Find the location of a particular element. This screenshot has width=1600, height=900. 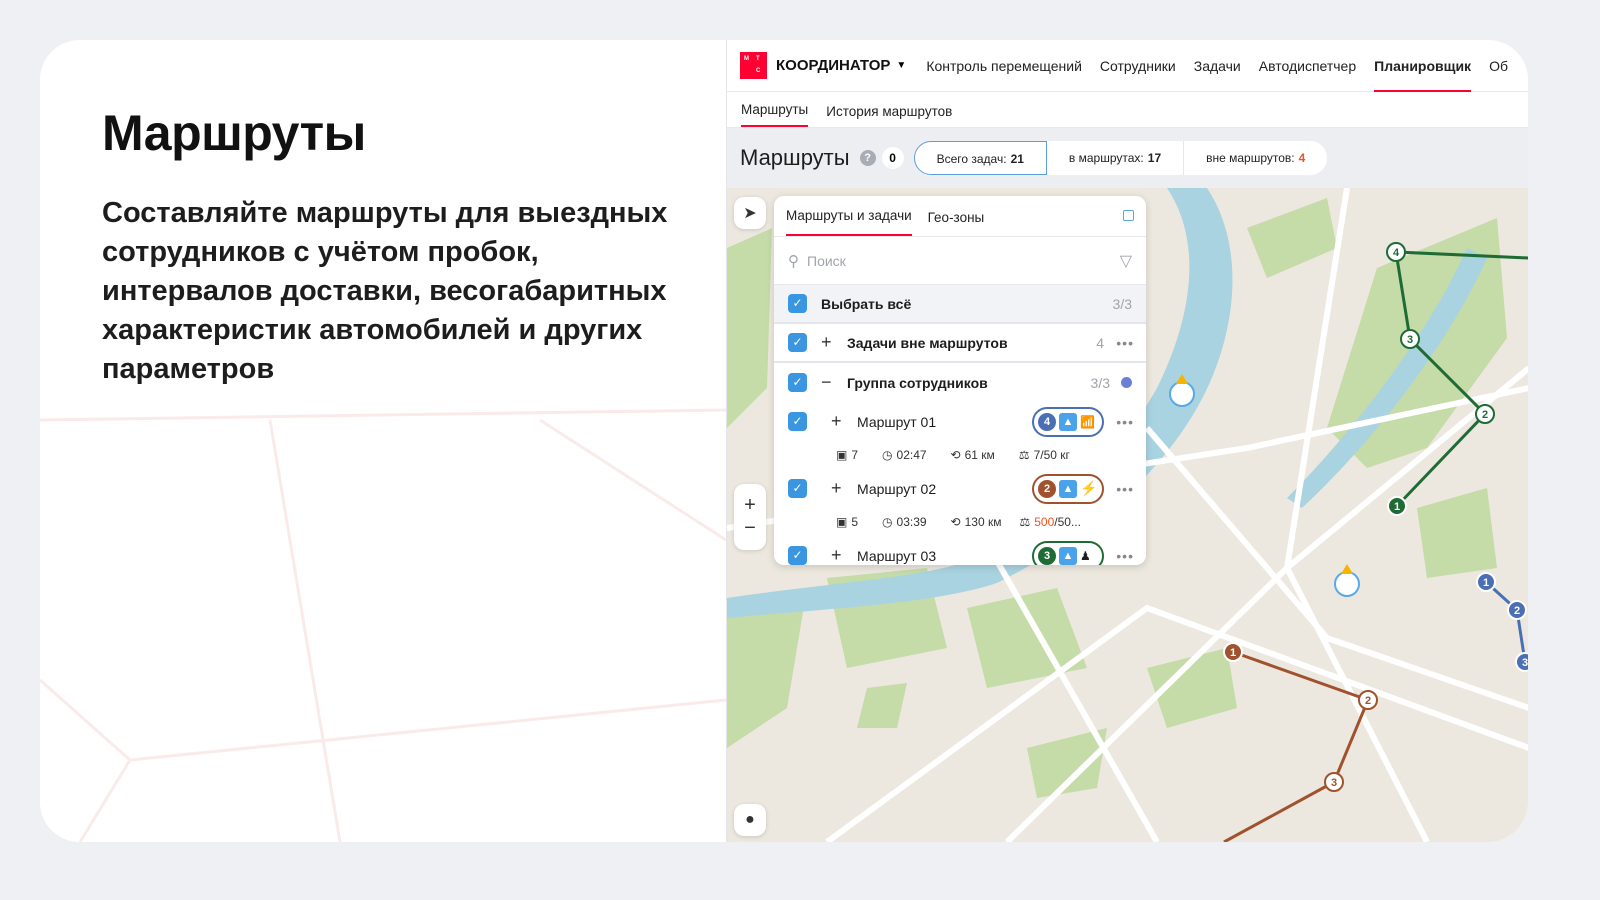

collapse-group-icon: − is located at coordinates (834, 382).